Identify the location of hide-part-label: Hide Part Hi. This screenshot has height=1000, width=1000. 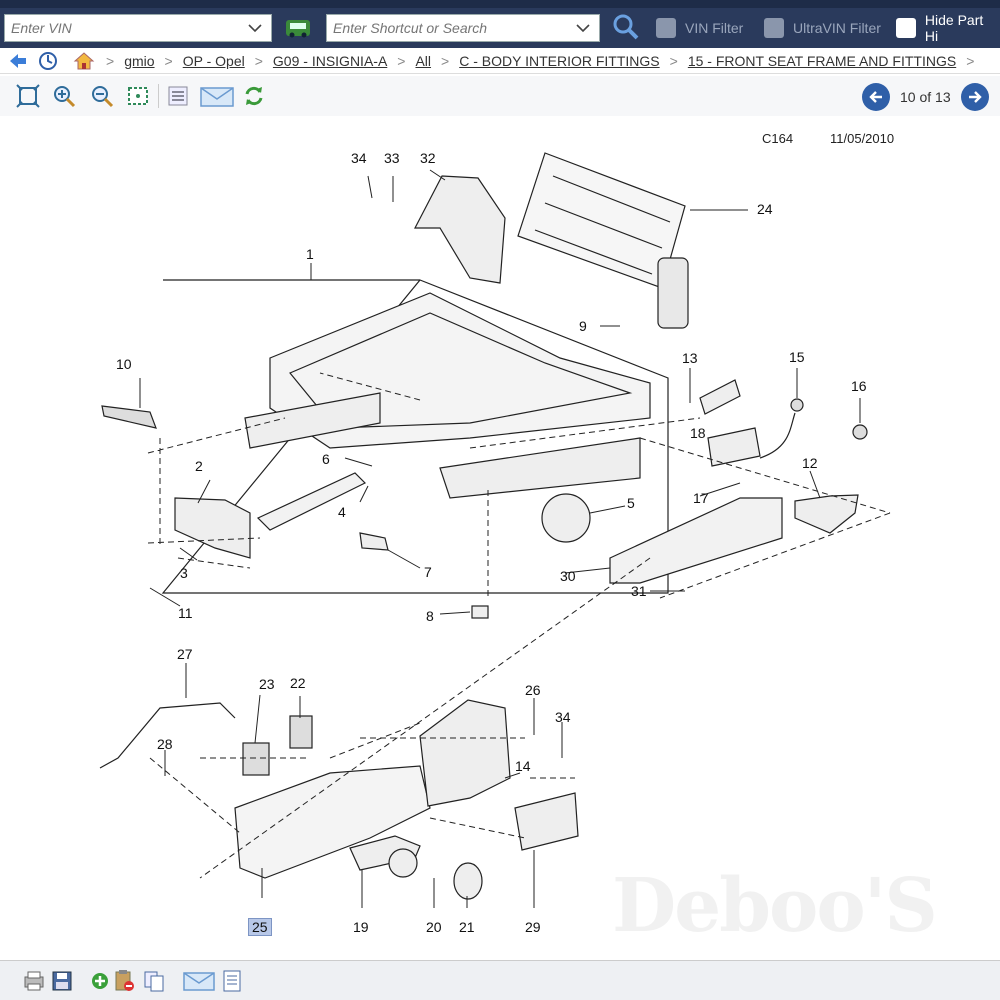
(954, 28).